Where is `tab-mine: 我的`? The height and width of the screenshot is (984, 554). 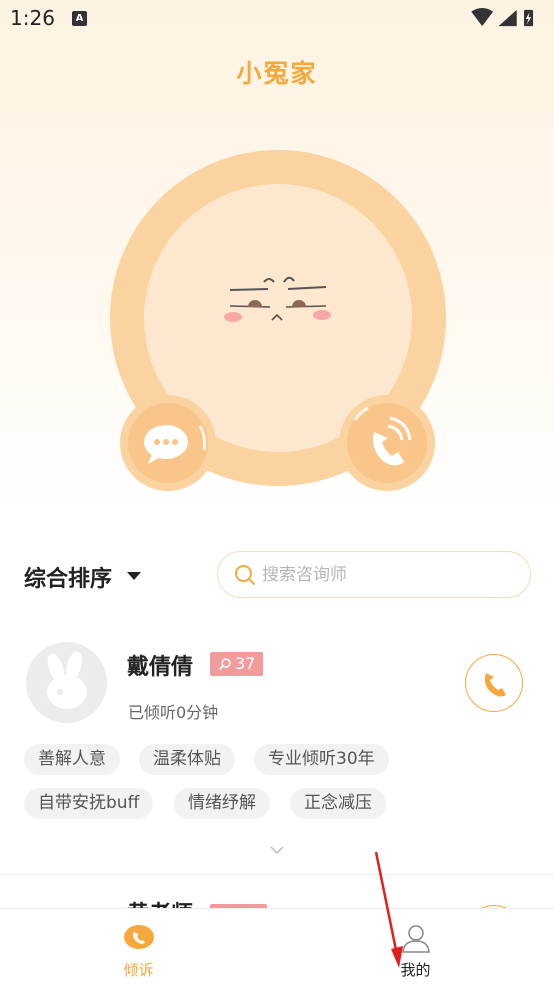
tab-mine: 我的 is located at coordinates (415, 946).